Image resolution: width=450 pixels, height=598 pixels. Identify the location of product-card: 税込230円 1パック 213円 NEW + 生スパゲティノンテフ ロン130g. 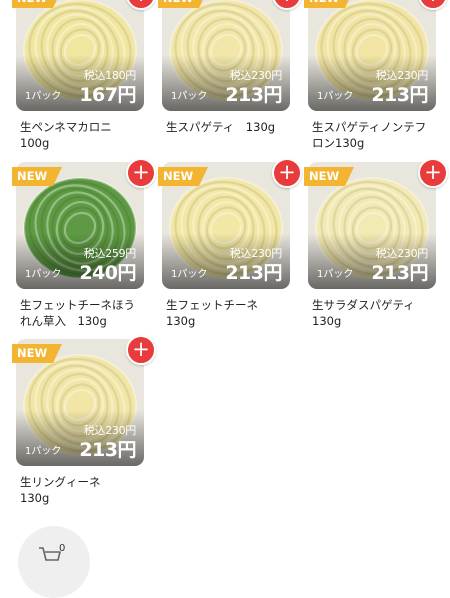
(376, 75).